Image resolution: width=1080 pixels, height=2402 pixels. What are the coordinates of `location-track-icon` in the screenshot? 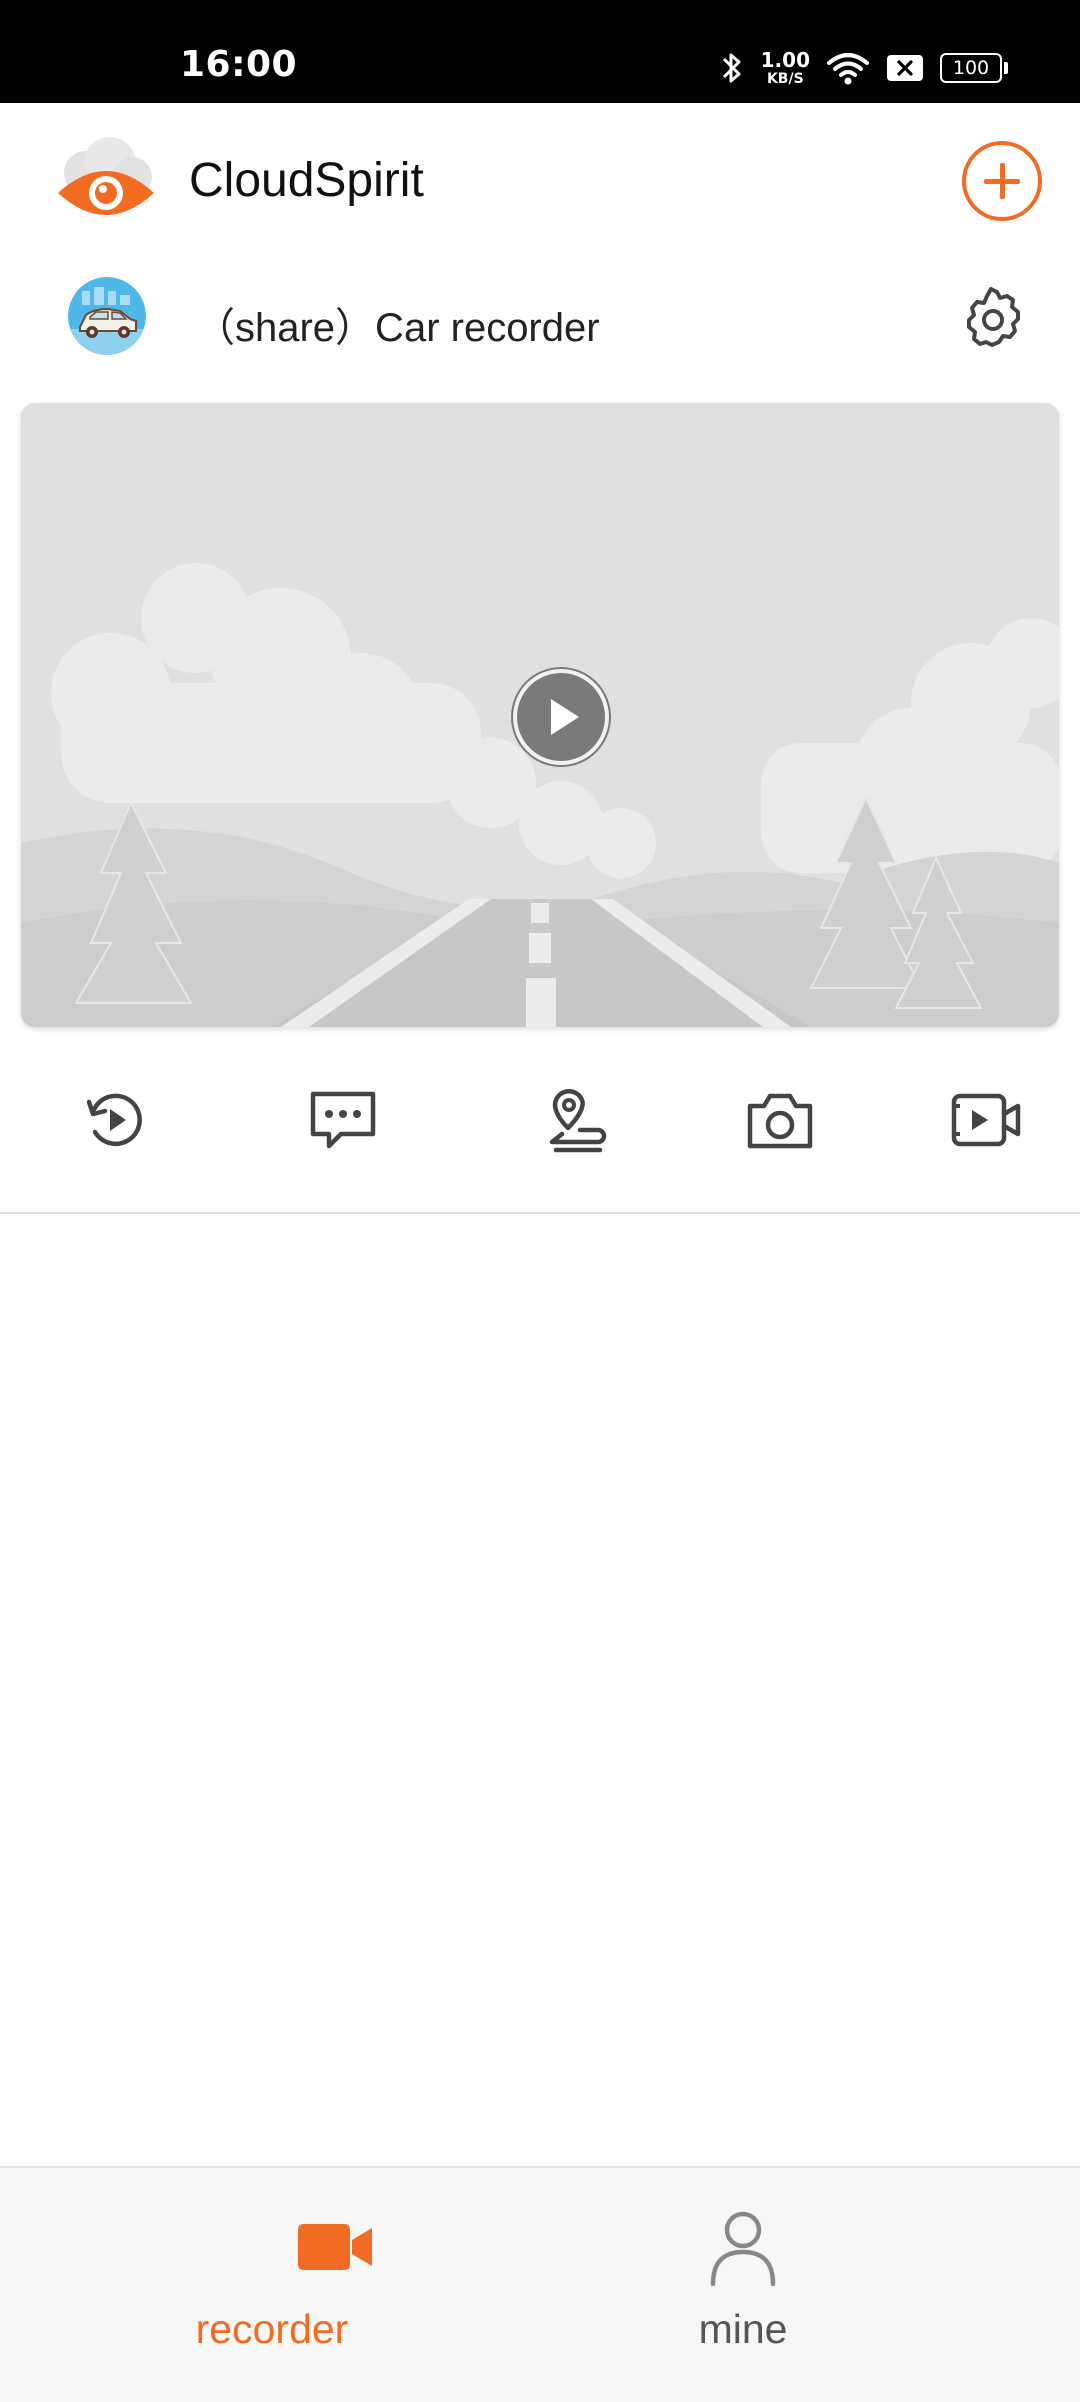 It's located at (576, 1120).